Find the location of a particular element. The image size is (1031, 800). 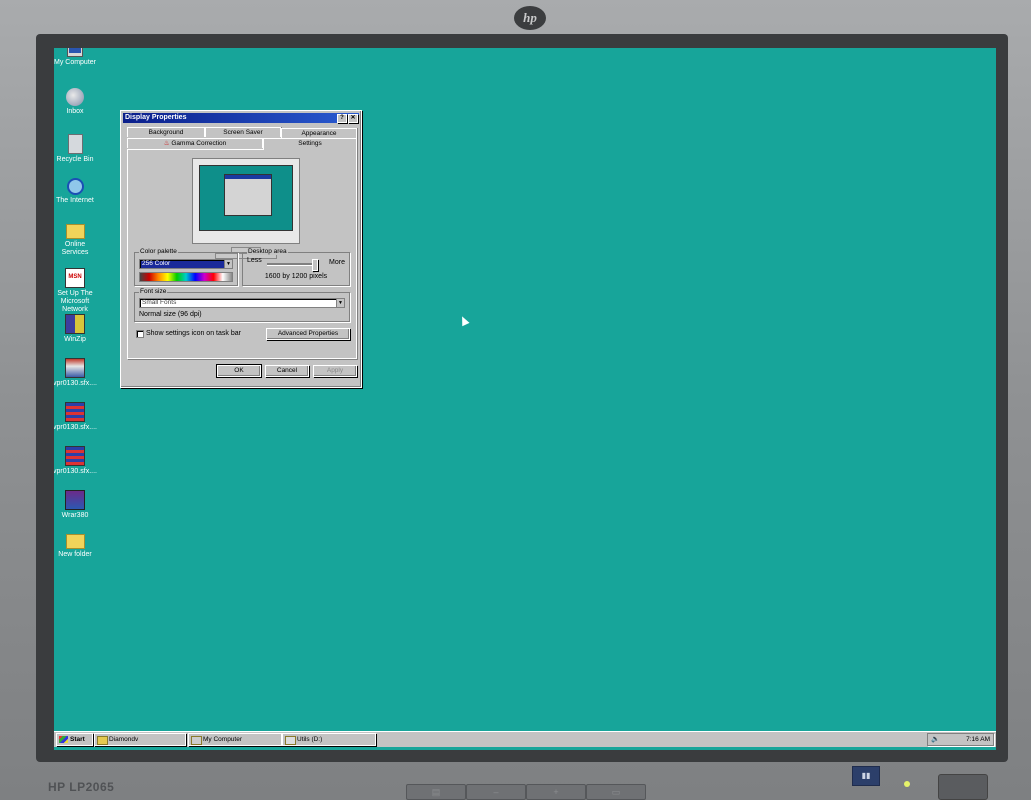

tab-screen-saver: Screen Saver is located at coordinates (243, 132).